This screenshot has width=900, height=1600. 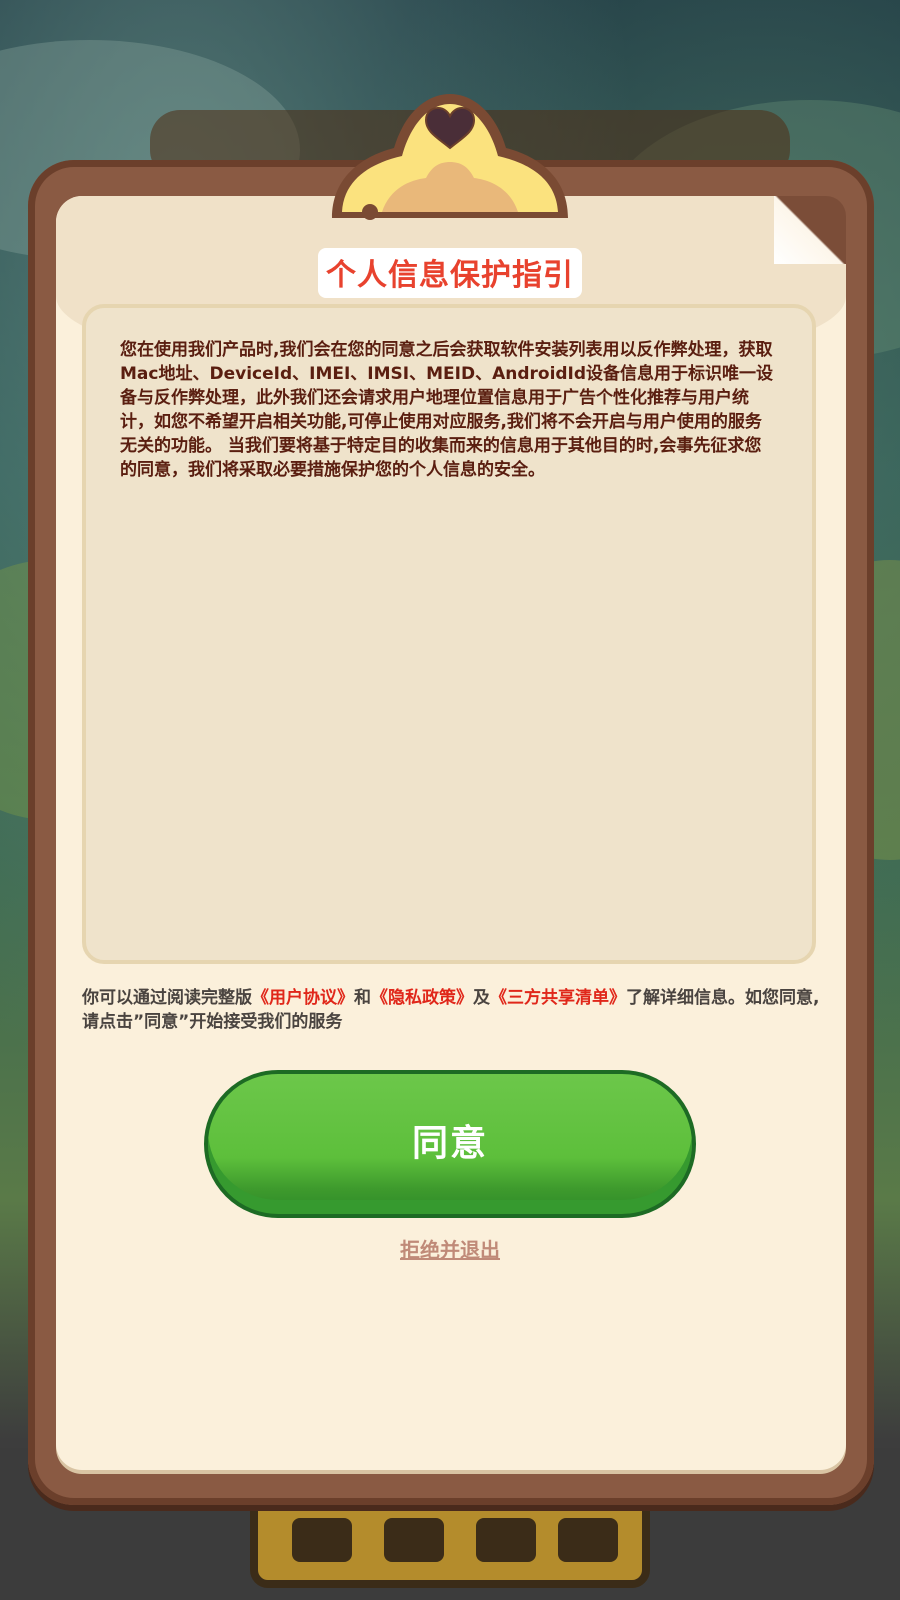 What do you see at coordinates (481, 998) in the screenshot?
I see `info-conjunction-also: 及` at bounding box center [481, 998].